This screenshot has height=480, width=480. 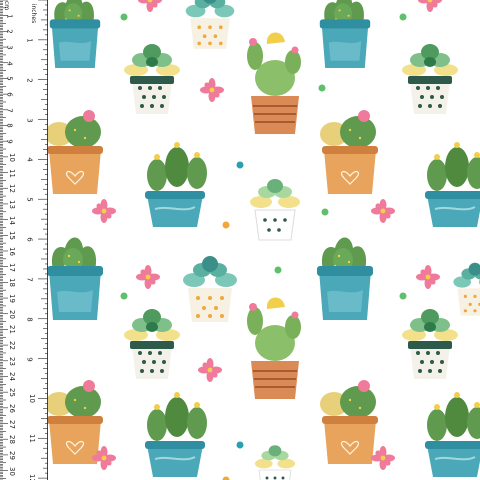 What do you see at coordinates (34, 13) in the screenshot?
I see `ruler-inch-unit: inches` at bounding box center [34, 13].